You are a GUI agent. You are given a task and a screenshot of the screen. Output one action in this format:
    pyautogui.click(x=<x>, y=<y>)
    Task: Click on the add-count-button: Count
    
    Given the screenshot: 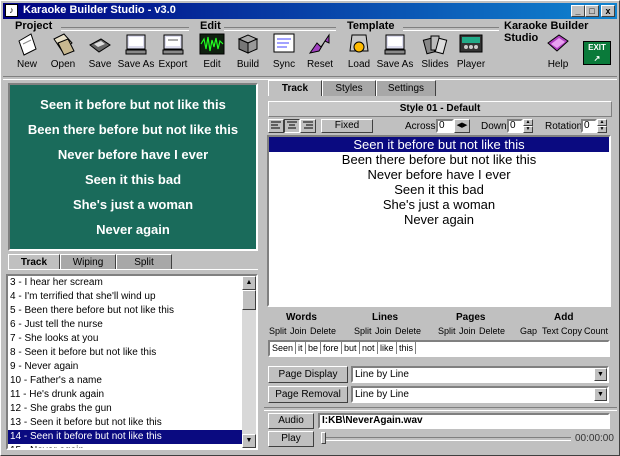 What is the action you would take?
    pyautogui.click(x=596, y=331)
    